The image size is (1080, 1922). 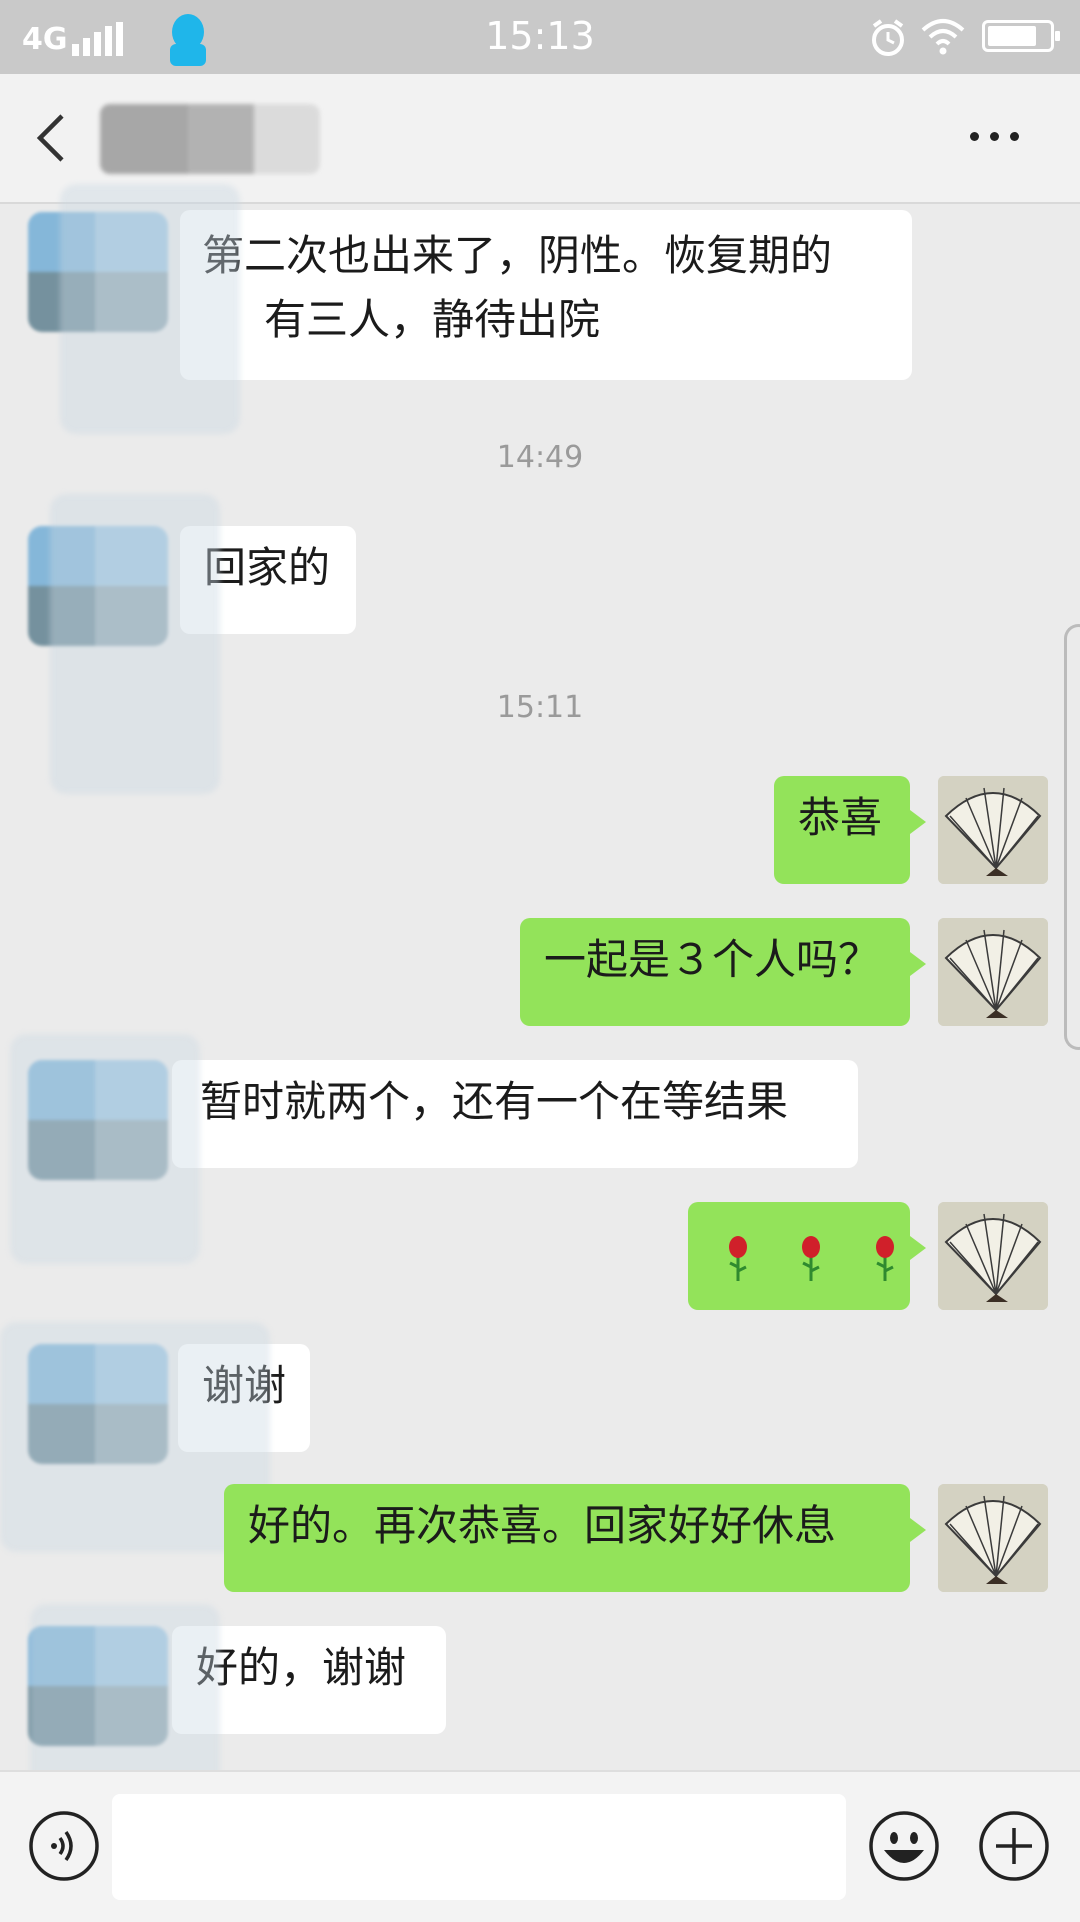 What do you see at coordinates (998, 138) in the screenshot?
I see `more-dots-icon` at bounding box center [998, 138].